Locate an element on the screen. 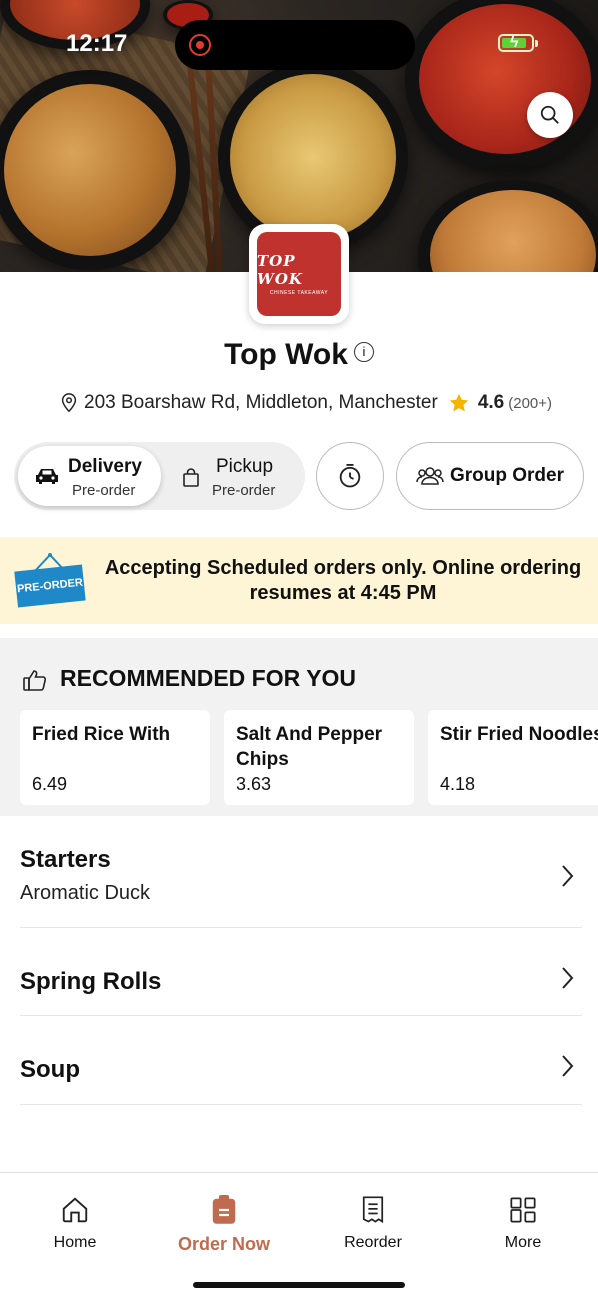  pickup-sub: Pre-order is located at coordinates (244, 490).